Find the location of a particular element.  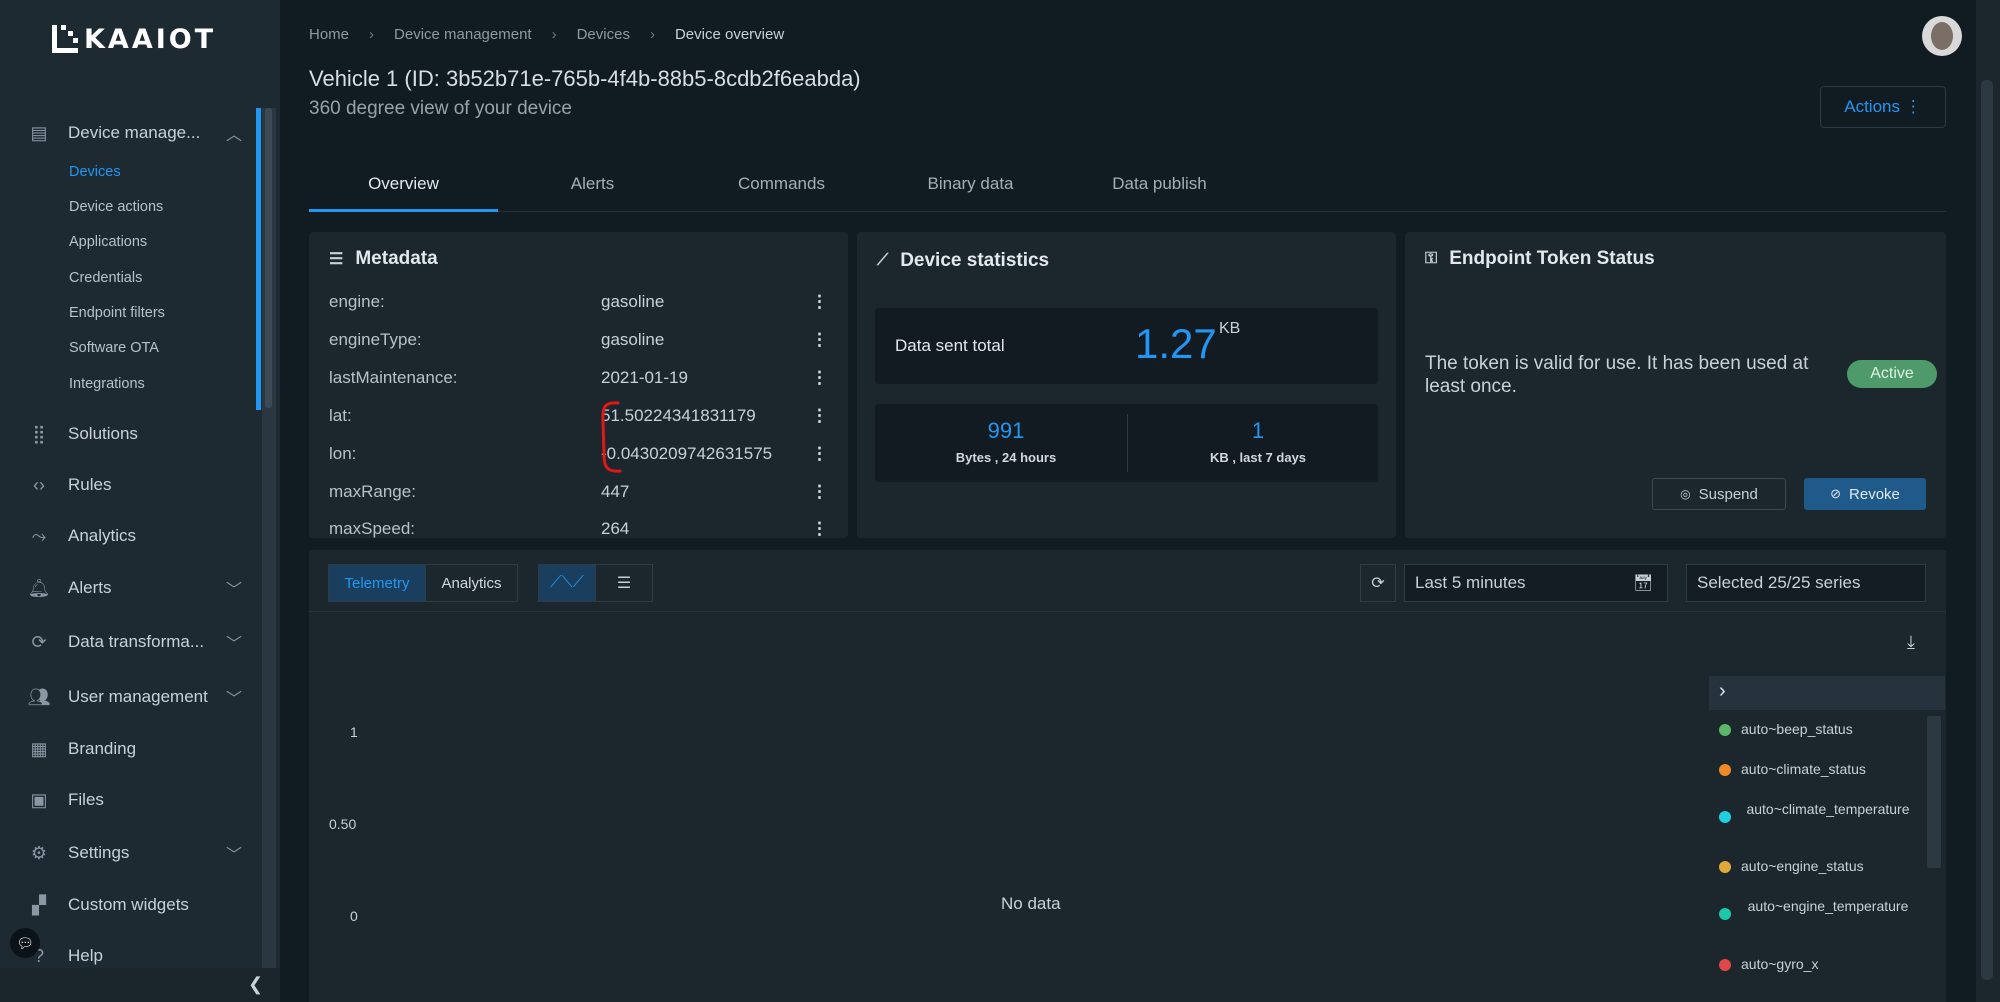

legend-item: auto~engine_status is located at coordinates (1819, 866).